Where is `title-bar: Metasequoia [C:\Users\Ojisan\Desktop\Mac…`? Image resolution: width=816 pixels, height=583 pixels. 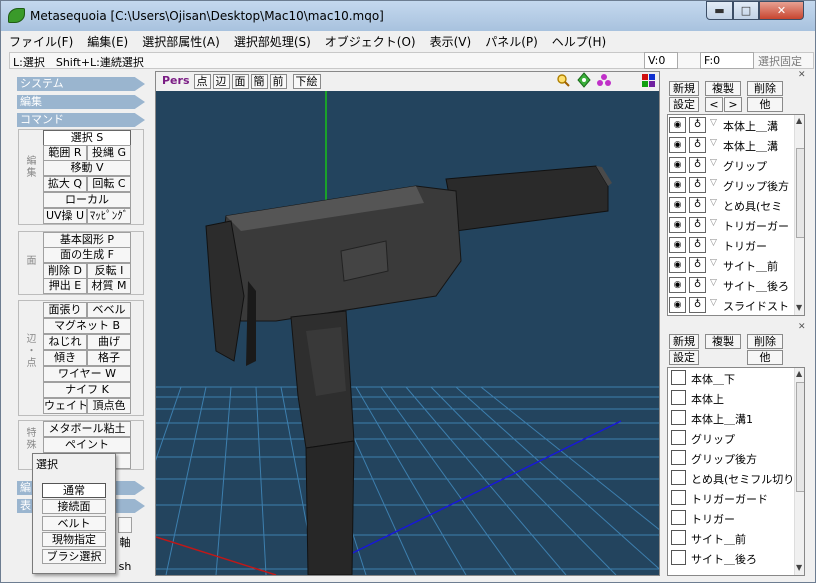
title-bar: Metasequoia [C:\Users\Ojisan\Desktop\Mac… is located at coordinates (408, 16).